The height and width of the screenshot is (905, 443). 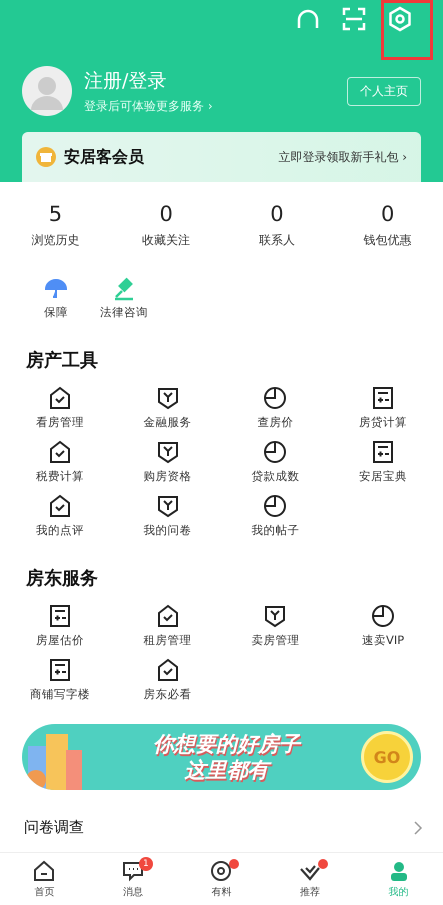 I want to click on stat-label: 钱包优惠, so click(x=388, y=240).